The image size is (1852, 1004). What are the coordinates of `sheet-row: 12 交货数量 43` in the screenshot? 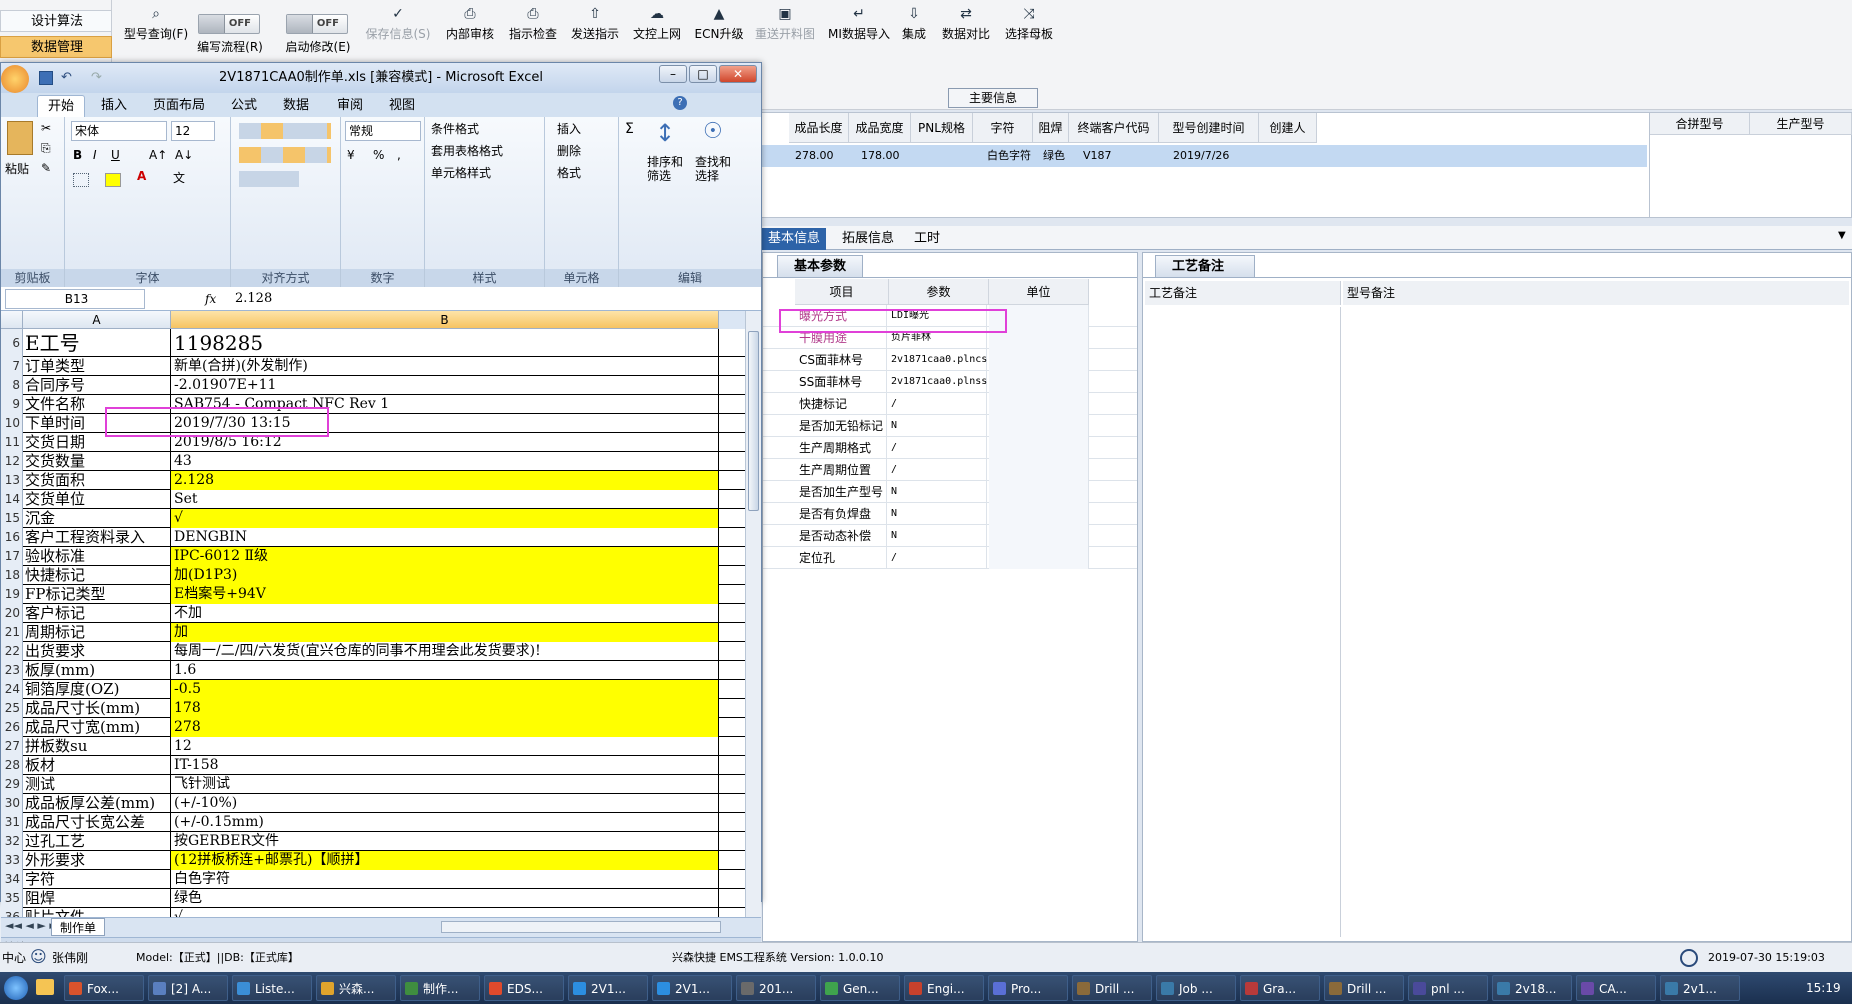 It's located at (373, 461).